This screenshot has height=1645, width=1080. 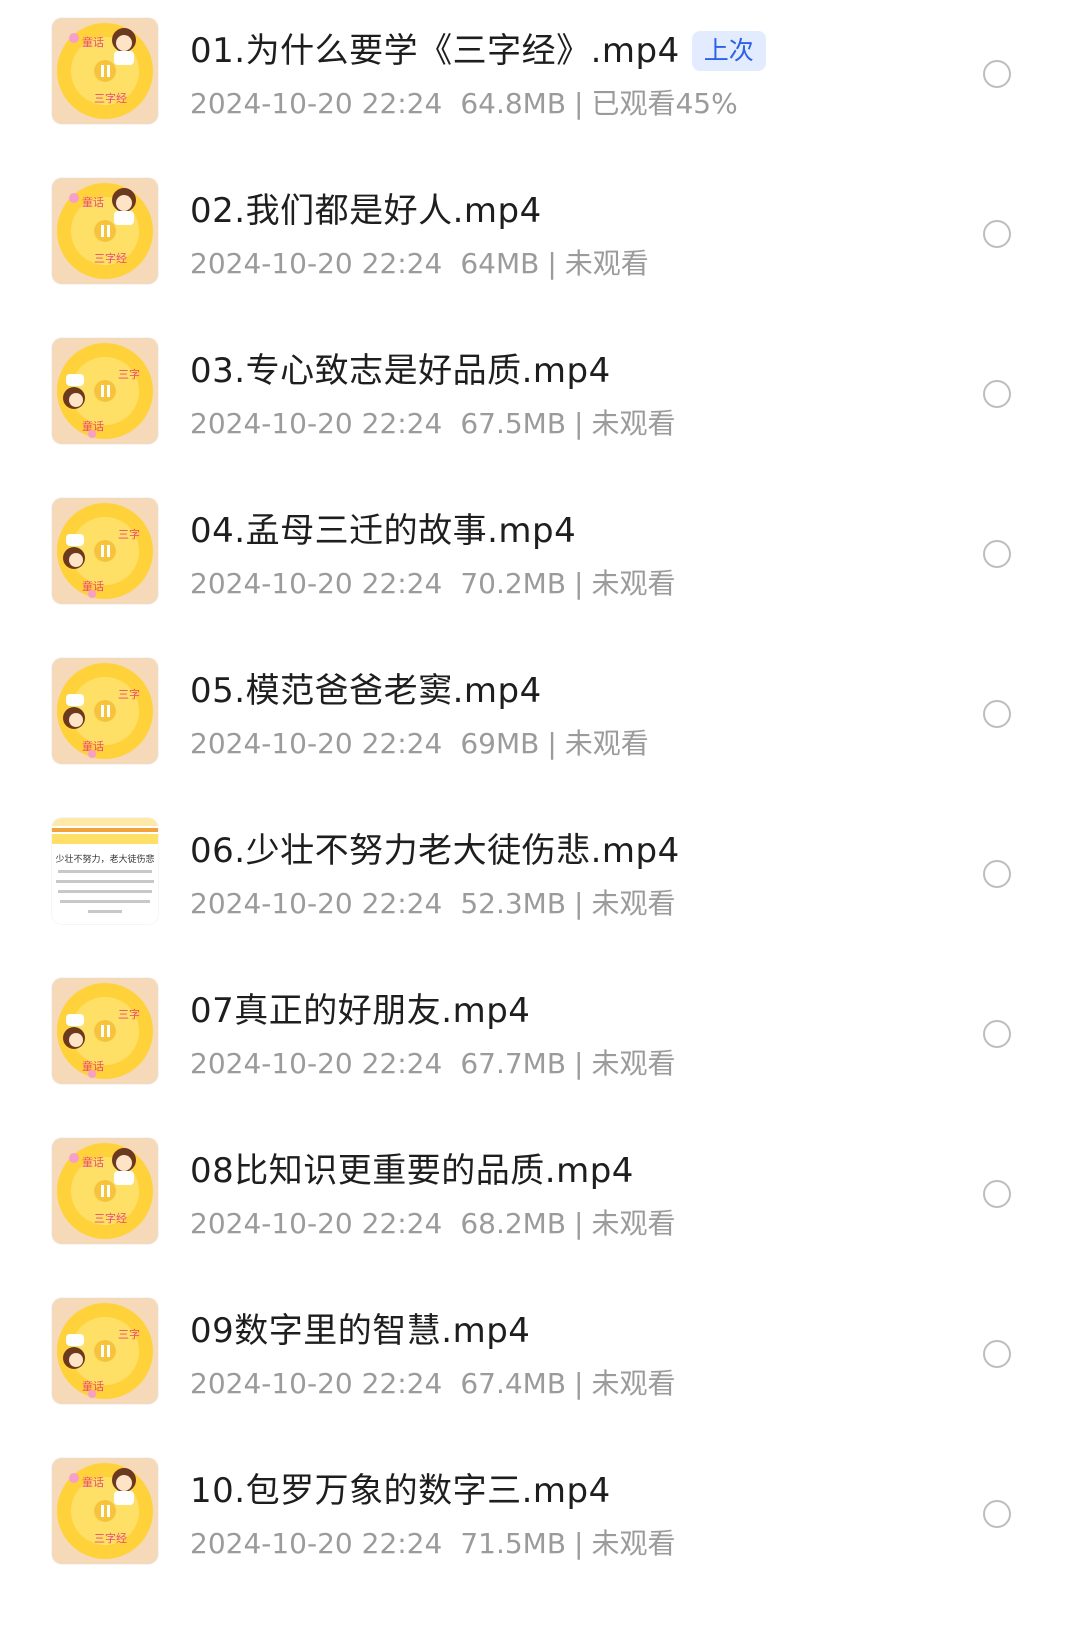 What do you see at coordinates (513, 1063) in the screenshot?
I see `video-size: 67.7MB` at bounding box center [513, 1063].